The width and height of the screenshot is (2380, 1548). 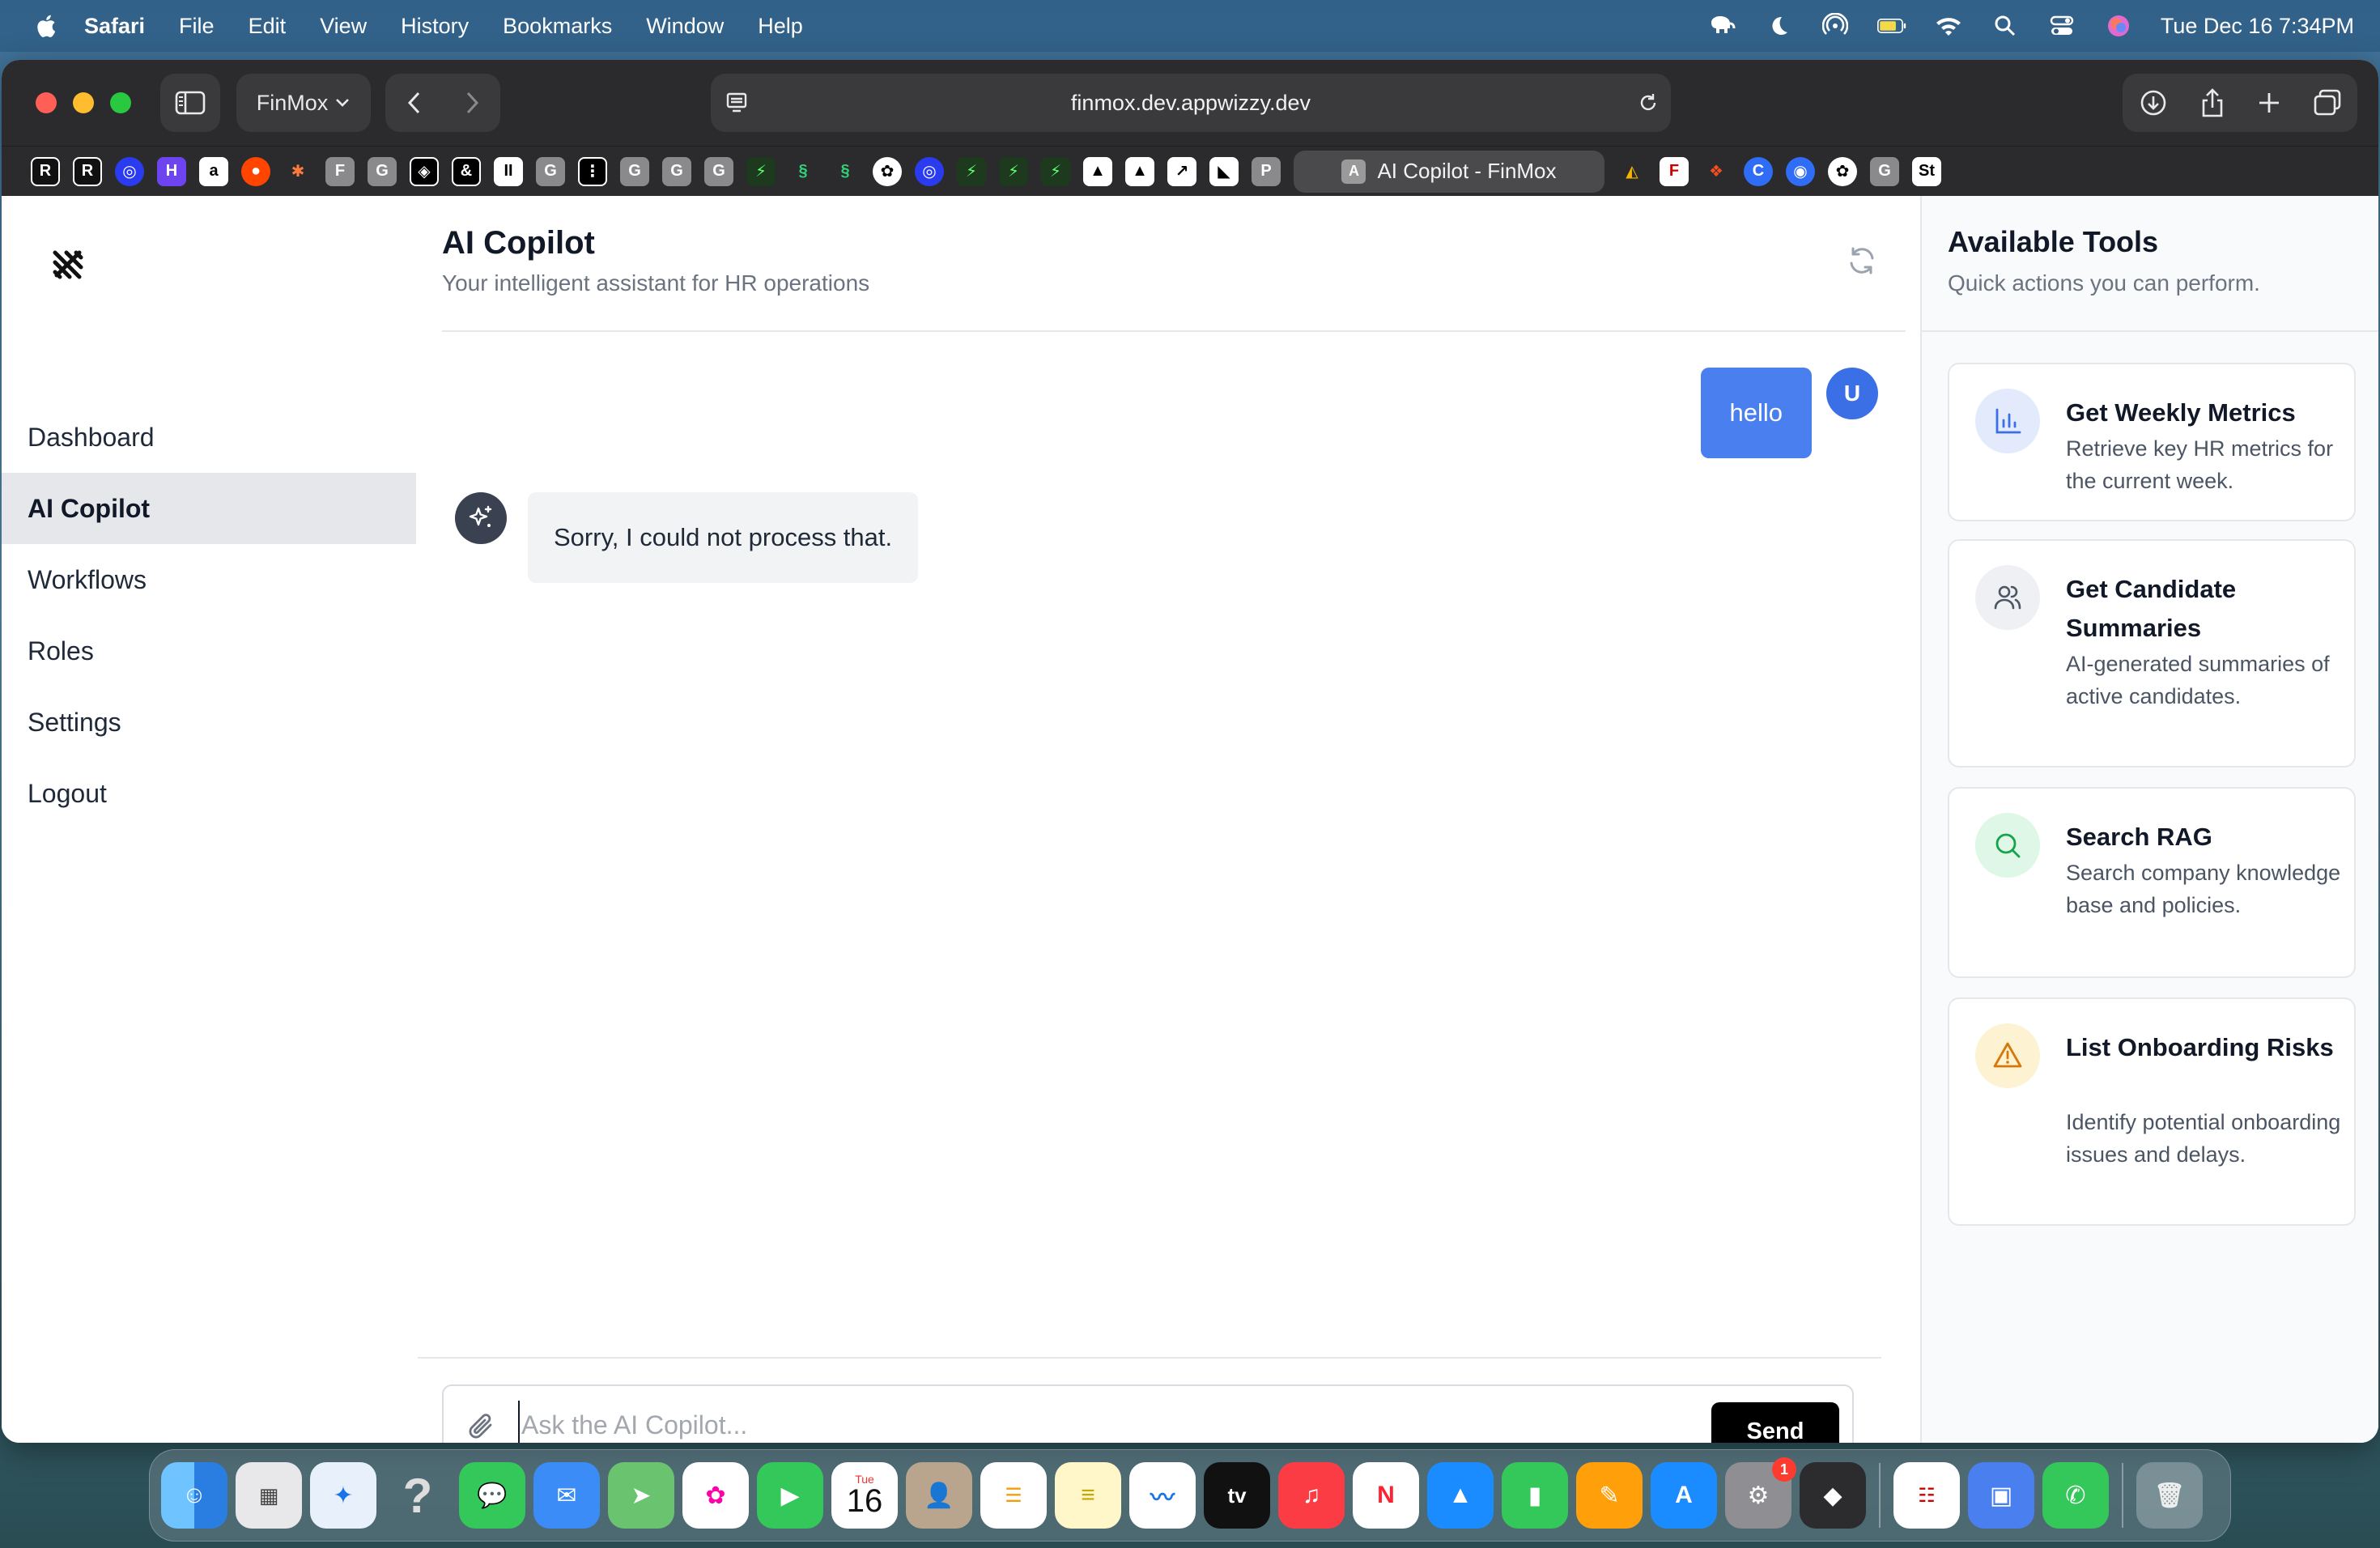 I want to click on bookmark-icon: ◣, so click(x=1224, y=171).